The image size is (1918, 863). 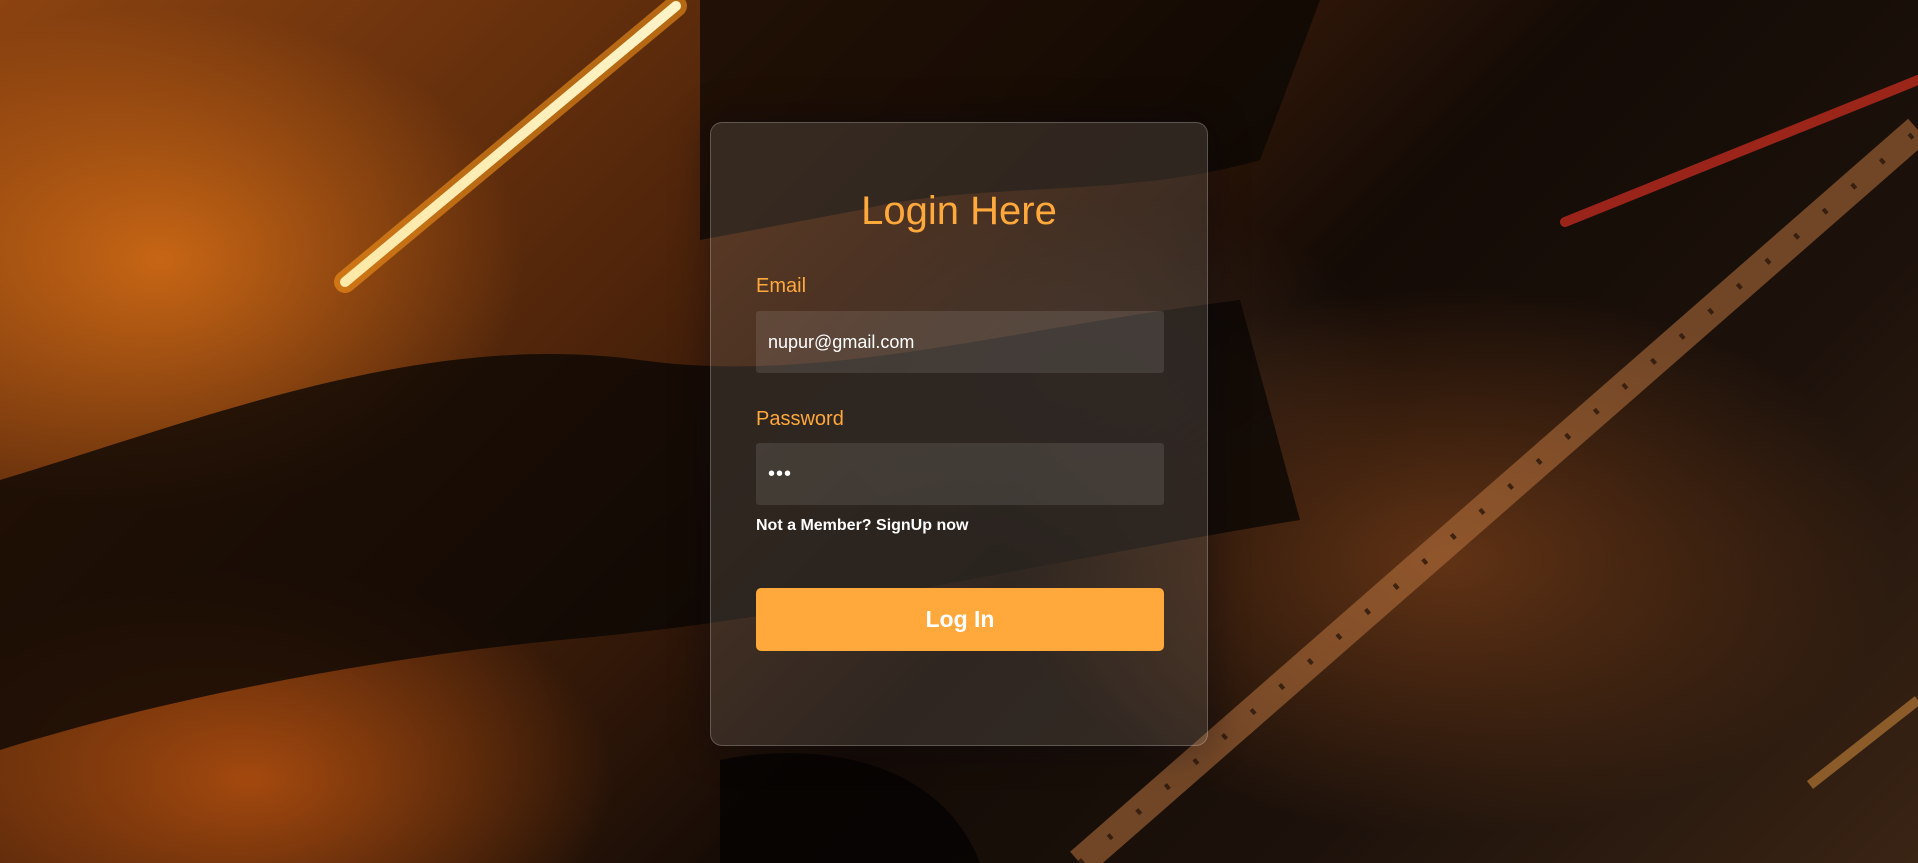 What do you see at coordinates (959, 211) in the screenshot?
I see `login-title: Login Here` at bounding box center [959, 211].